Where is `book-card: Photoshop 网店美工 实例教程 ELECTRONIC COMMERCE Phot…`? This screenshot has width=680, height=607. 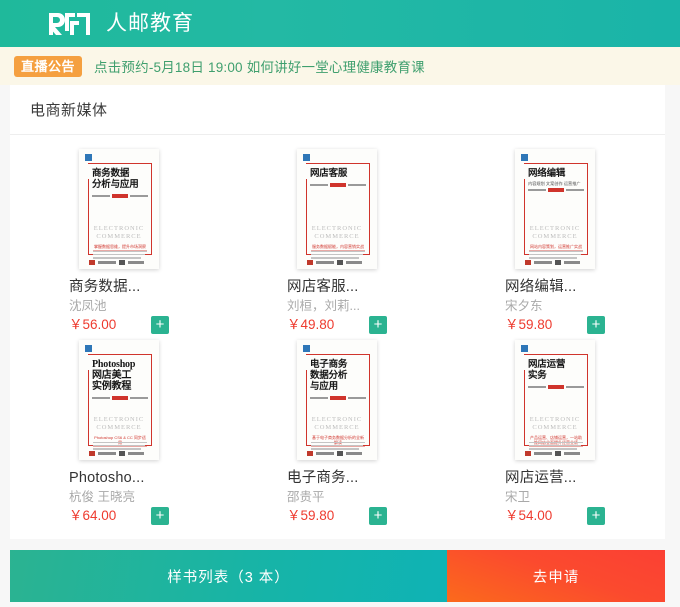
book-card: Photoshop 网店美工 实例教程 ELECTRONIC COMMERCE Phot… is located at coordinates (119, 435).